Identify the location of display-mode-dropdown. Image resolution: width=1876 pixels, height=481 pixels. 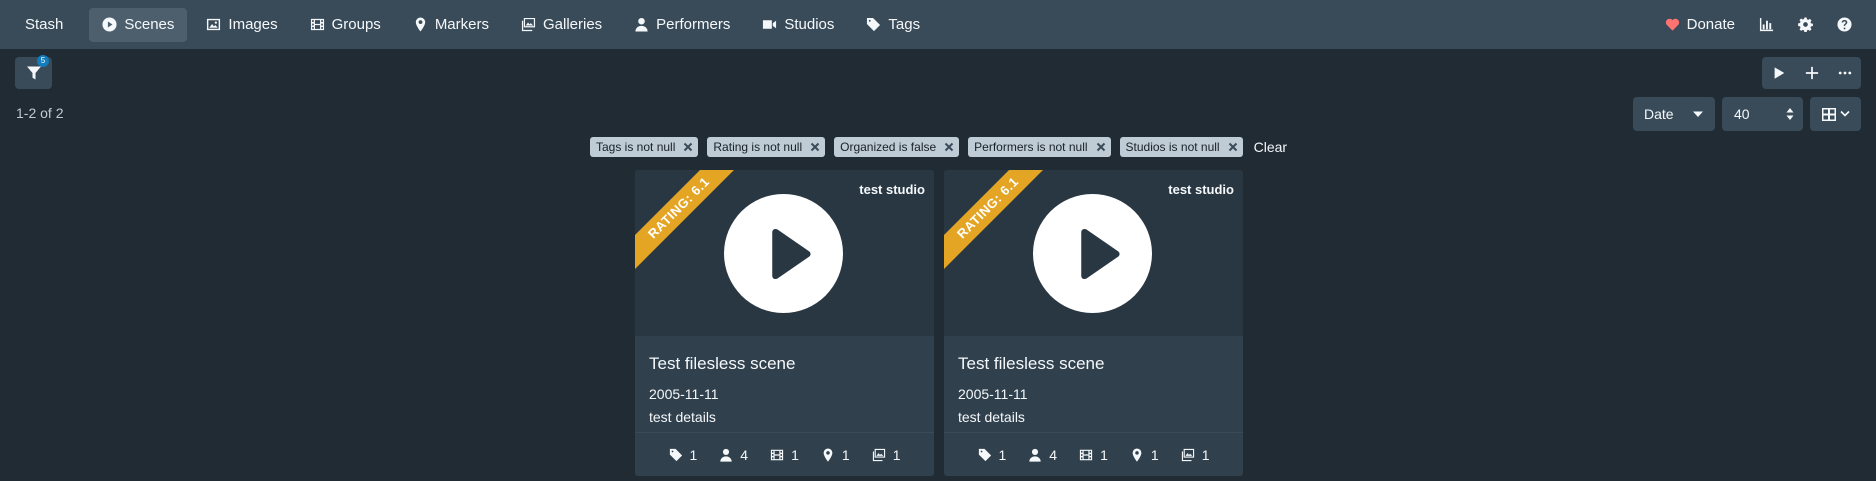
(1835, 114).